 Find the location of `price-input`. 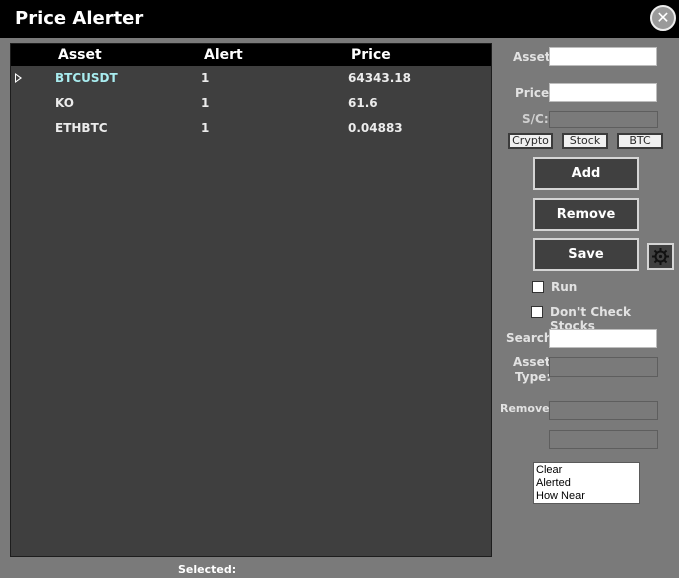

price-input is located at coordinates (603, 92).